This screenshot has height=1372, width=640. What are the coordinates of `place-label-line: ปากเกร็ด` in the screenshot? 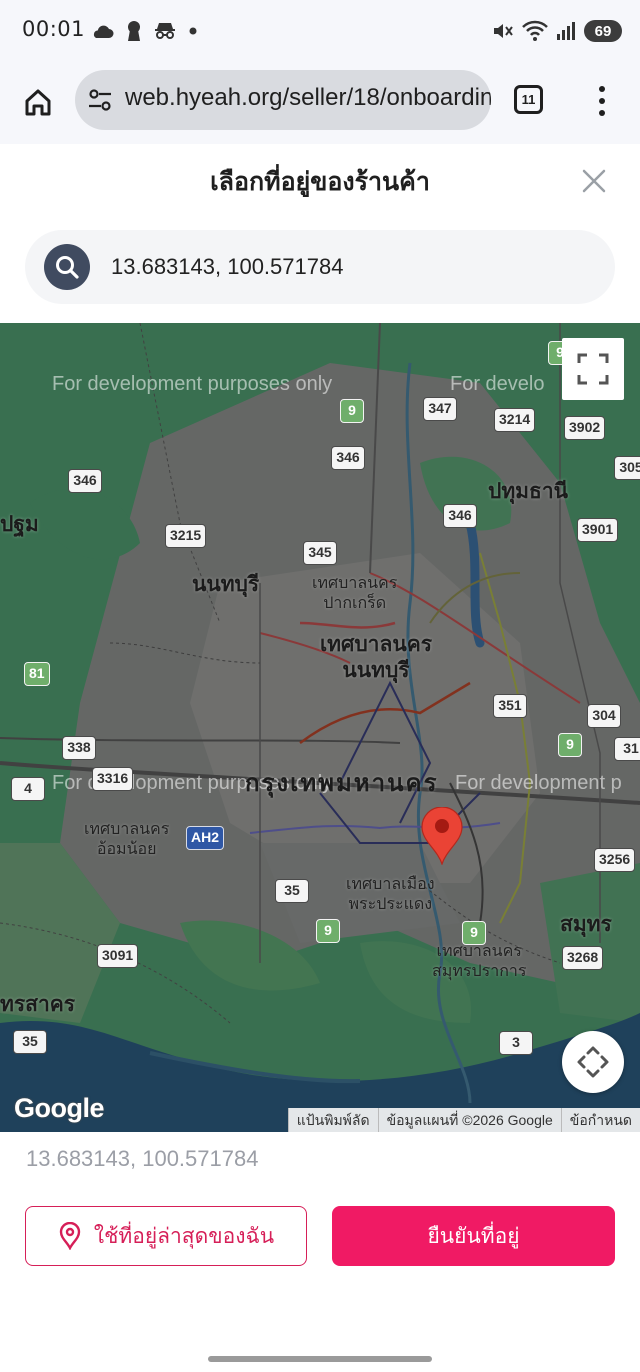 It's located at (355, 602).